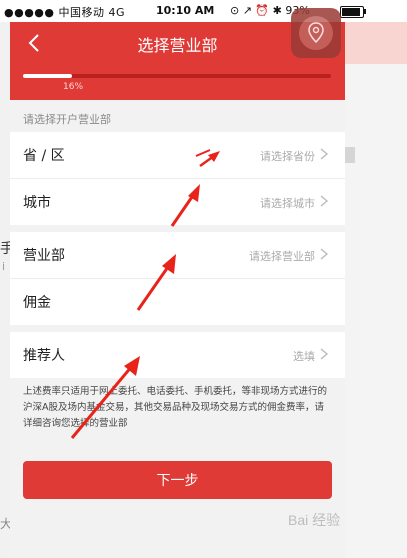 The image size is (407, 558). Describe the element at coordinates (177, 302) in the screenshot. I see `commission-row: 佣金` at that location.